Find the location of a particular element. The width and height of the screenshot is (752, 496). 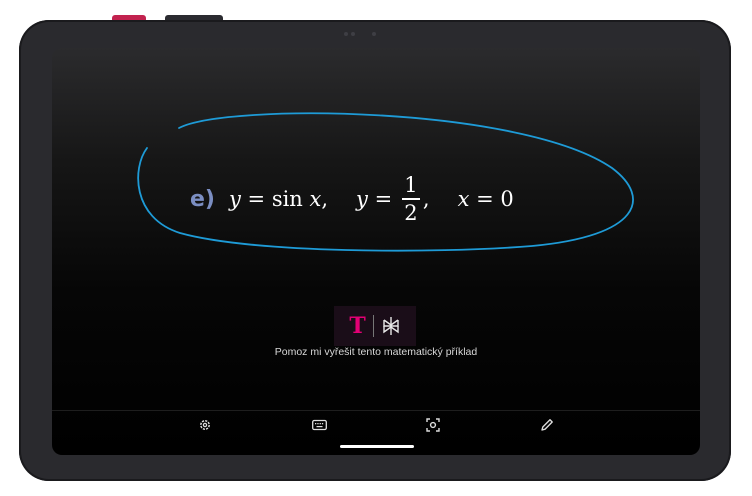

assistant-logo-button: T is located at coordinates (375, 326).